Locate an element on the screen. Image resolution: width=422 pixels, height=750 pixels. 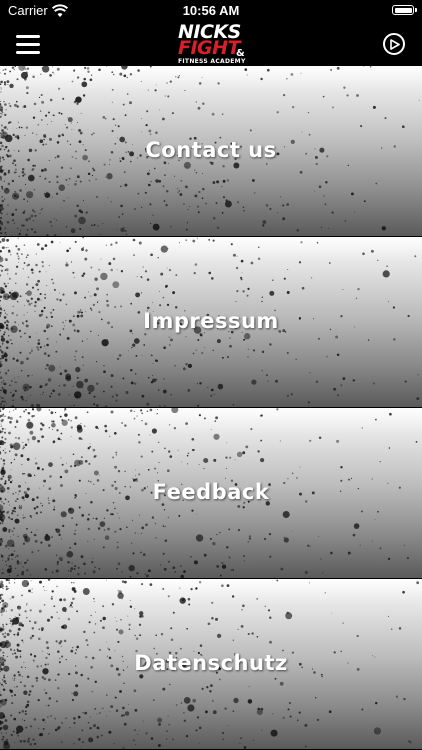
hamburger-icon is located at coordinates (28, 36).